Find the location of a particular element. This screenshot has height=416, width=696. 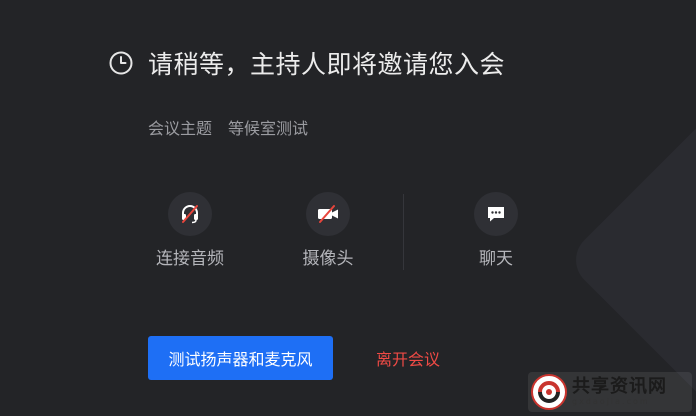

camera-button: 摄像头 is located at coordinates (328, 230).